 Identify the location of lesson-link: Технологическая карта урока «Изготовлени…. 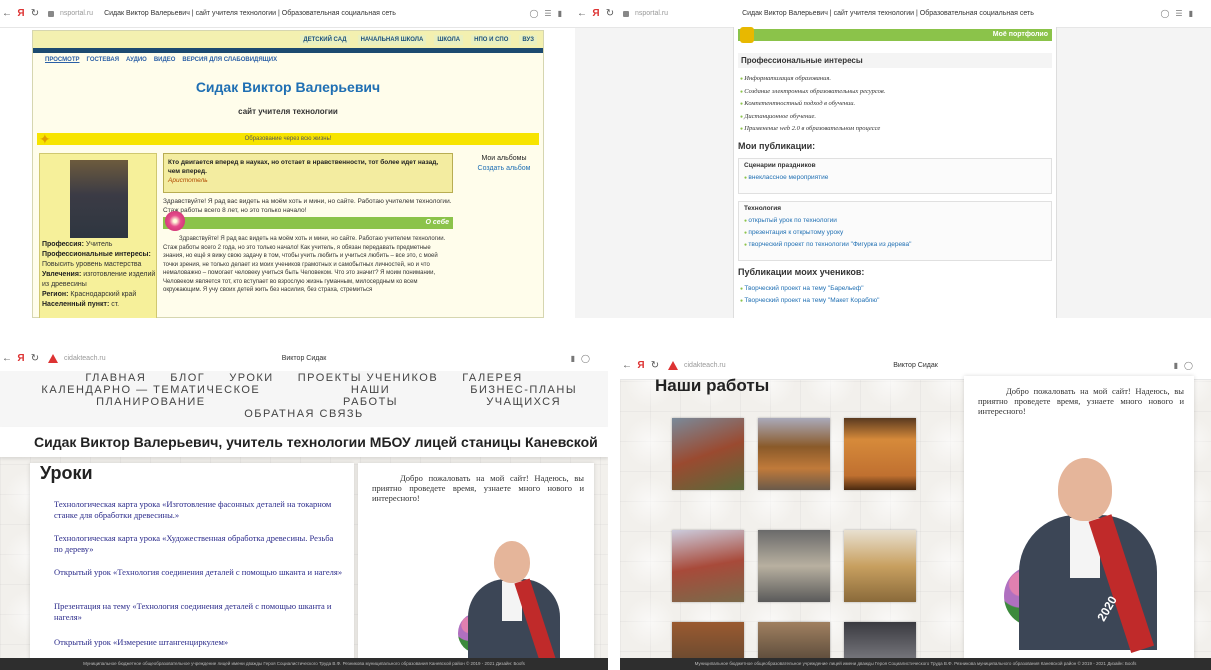
(199, 509).